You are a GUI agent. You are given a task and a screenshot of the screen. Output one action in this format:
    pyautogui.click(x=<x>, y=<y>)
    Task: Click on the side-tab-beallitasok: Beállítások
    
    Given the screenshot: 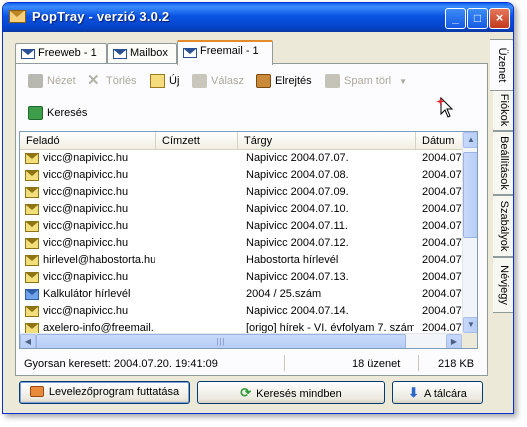 What is the action you would take?
    pyautogui.click(x=503, y=163)
    